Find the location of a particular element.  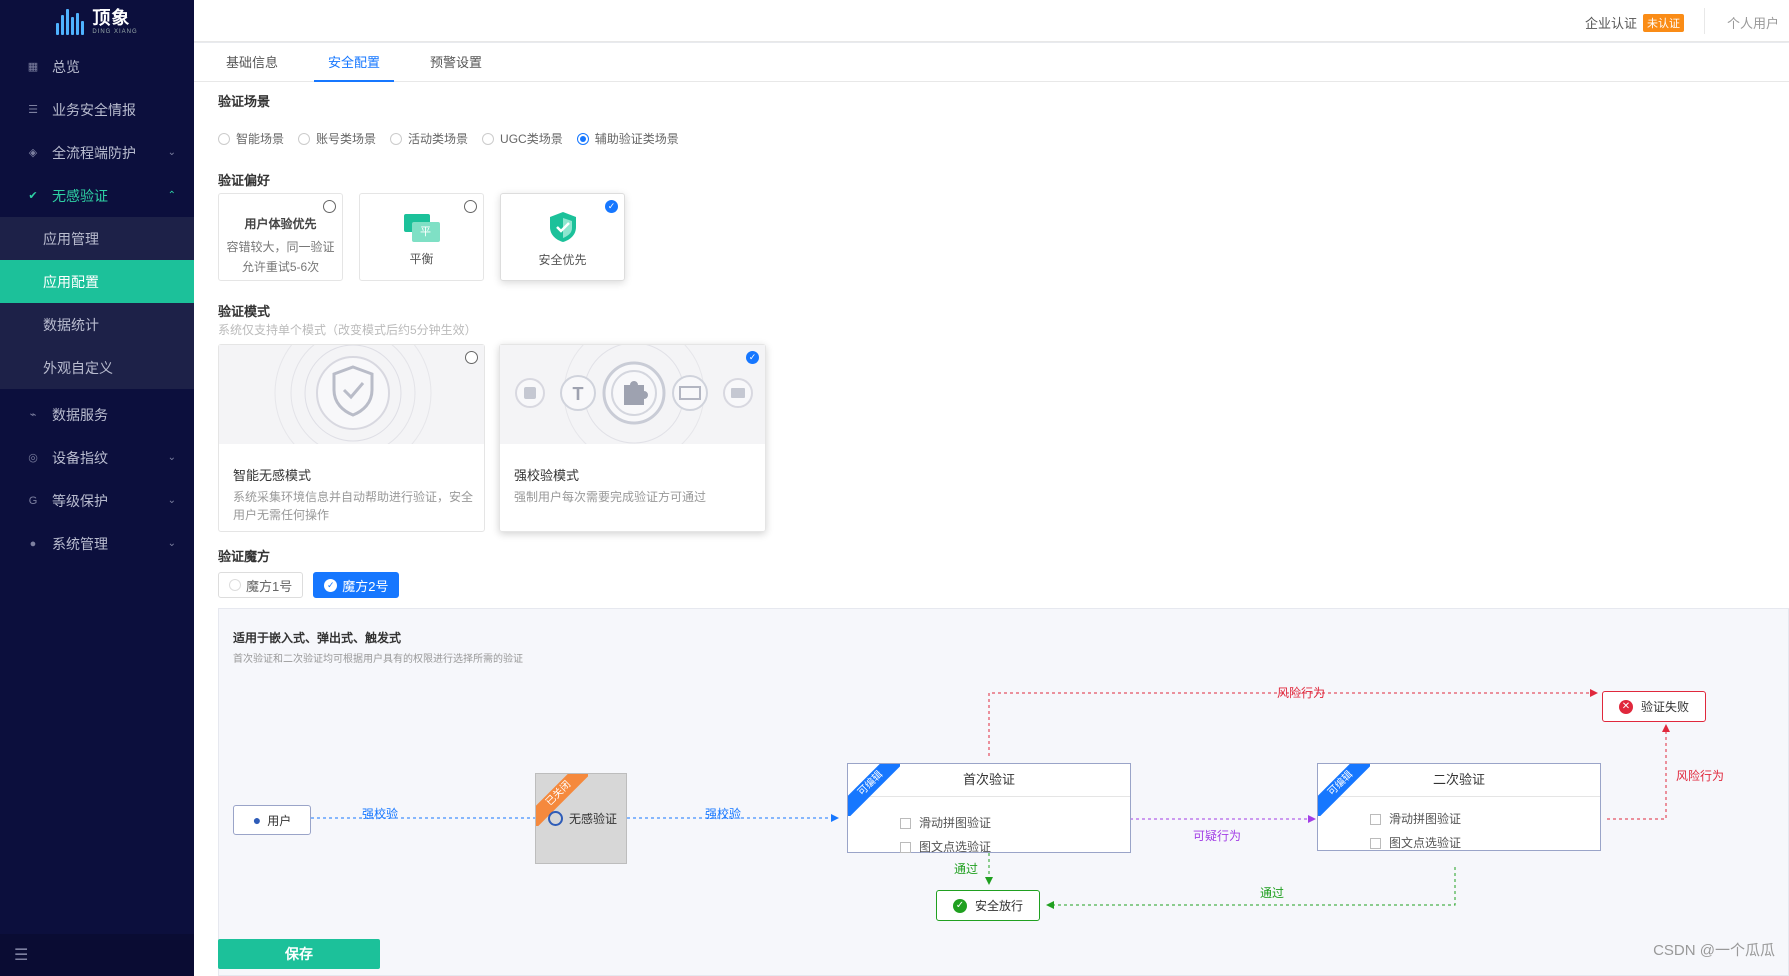

fingerprint-icon: ◎ is located at coordinates (33, 458).